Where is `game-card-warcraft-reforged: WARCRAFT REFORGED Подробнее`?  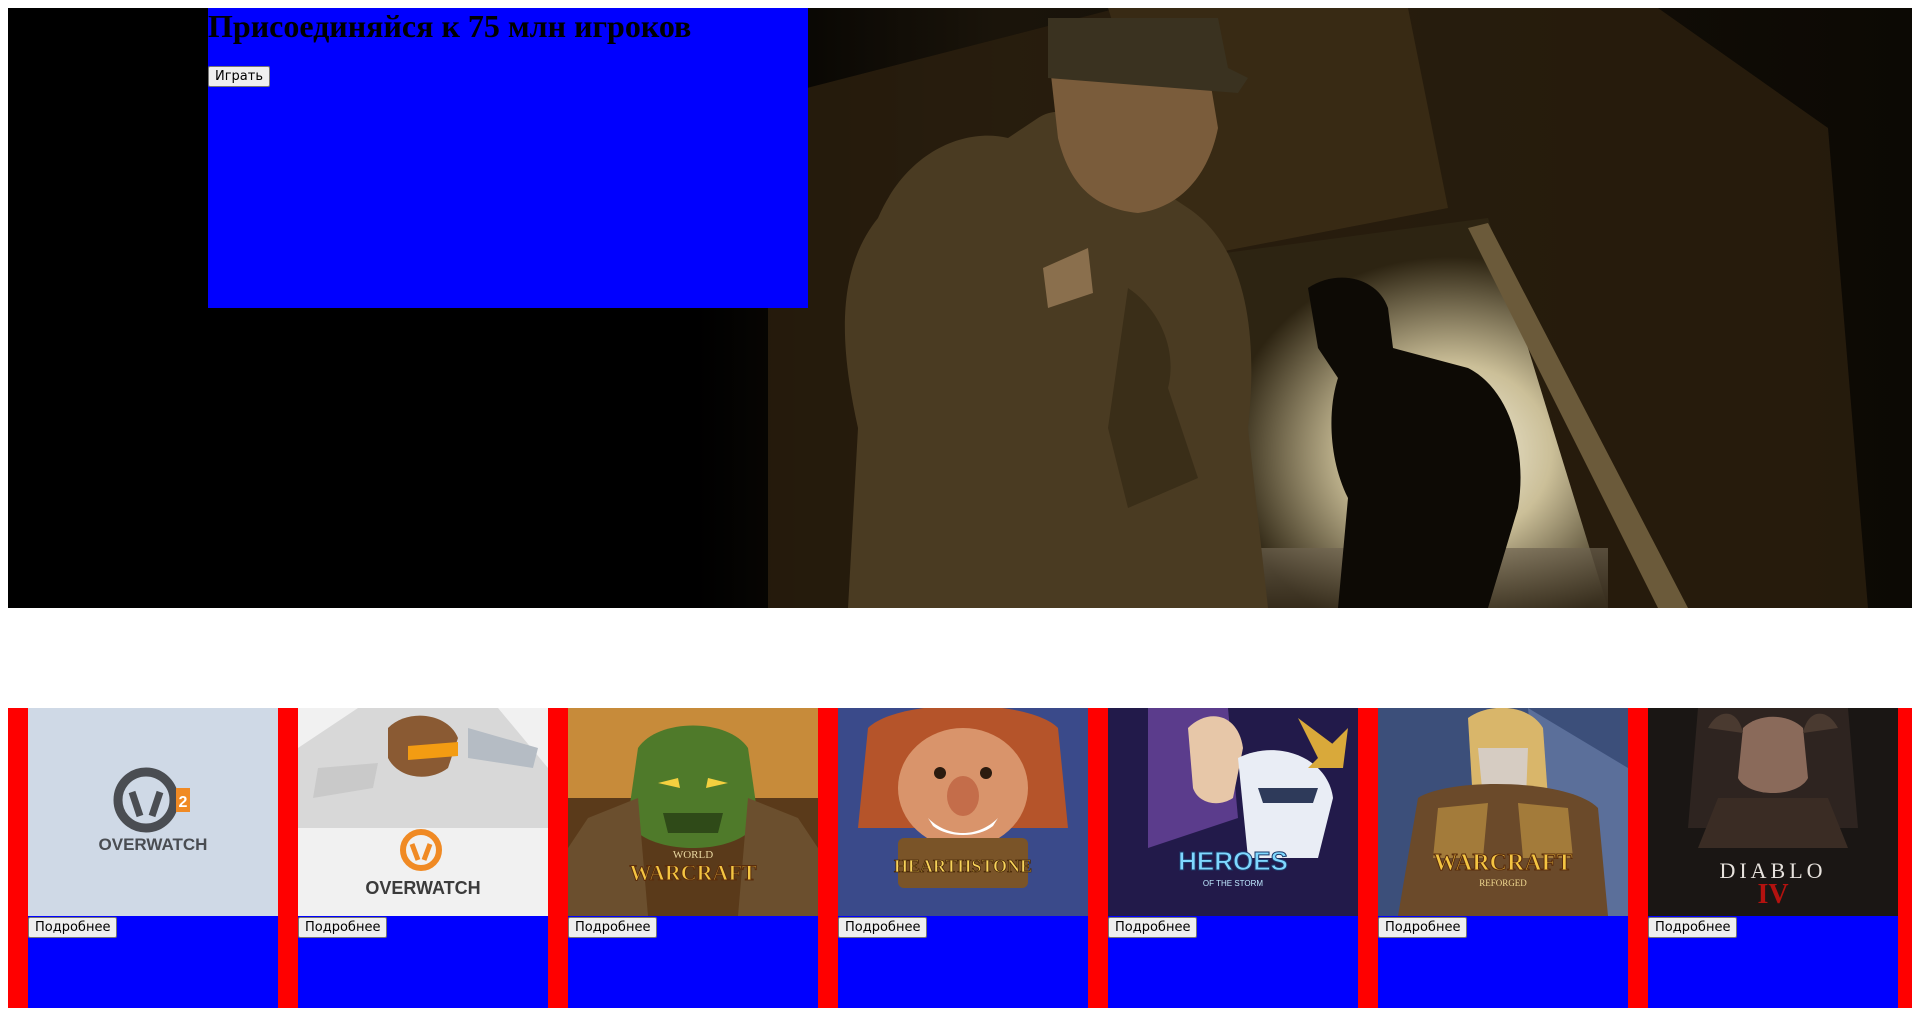
game-card-warcraft-reforged: WARCRAFT REFORGED Подробнее is located at coordinates (1503, 858).